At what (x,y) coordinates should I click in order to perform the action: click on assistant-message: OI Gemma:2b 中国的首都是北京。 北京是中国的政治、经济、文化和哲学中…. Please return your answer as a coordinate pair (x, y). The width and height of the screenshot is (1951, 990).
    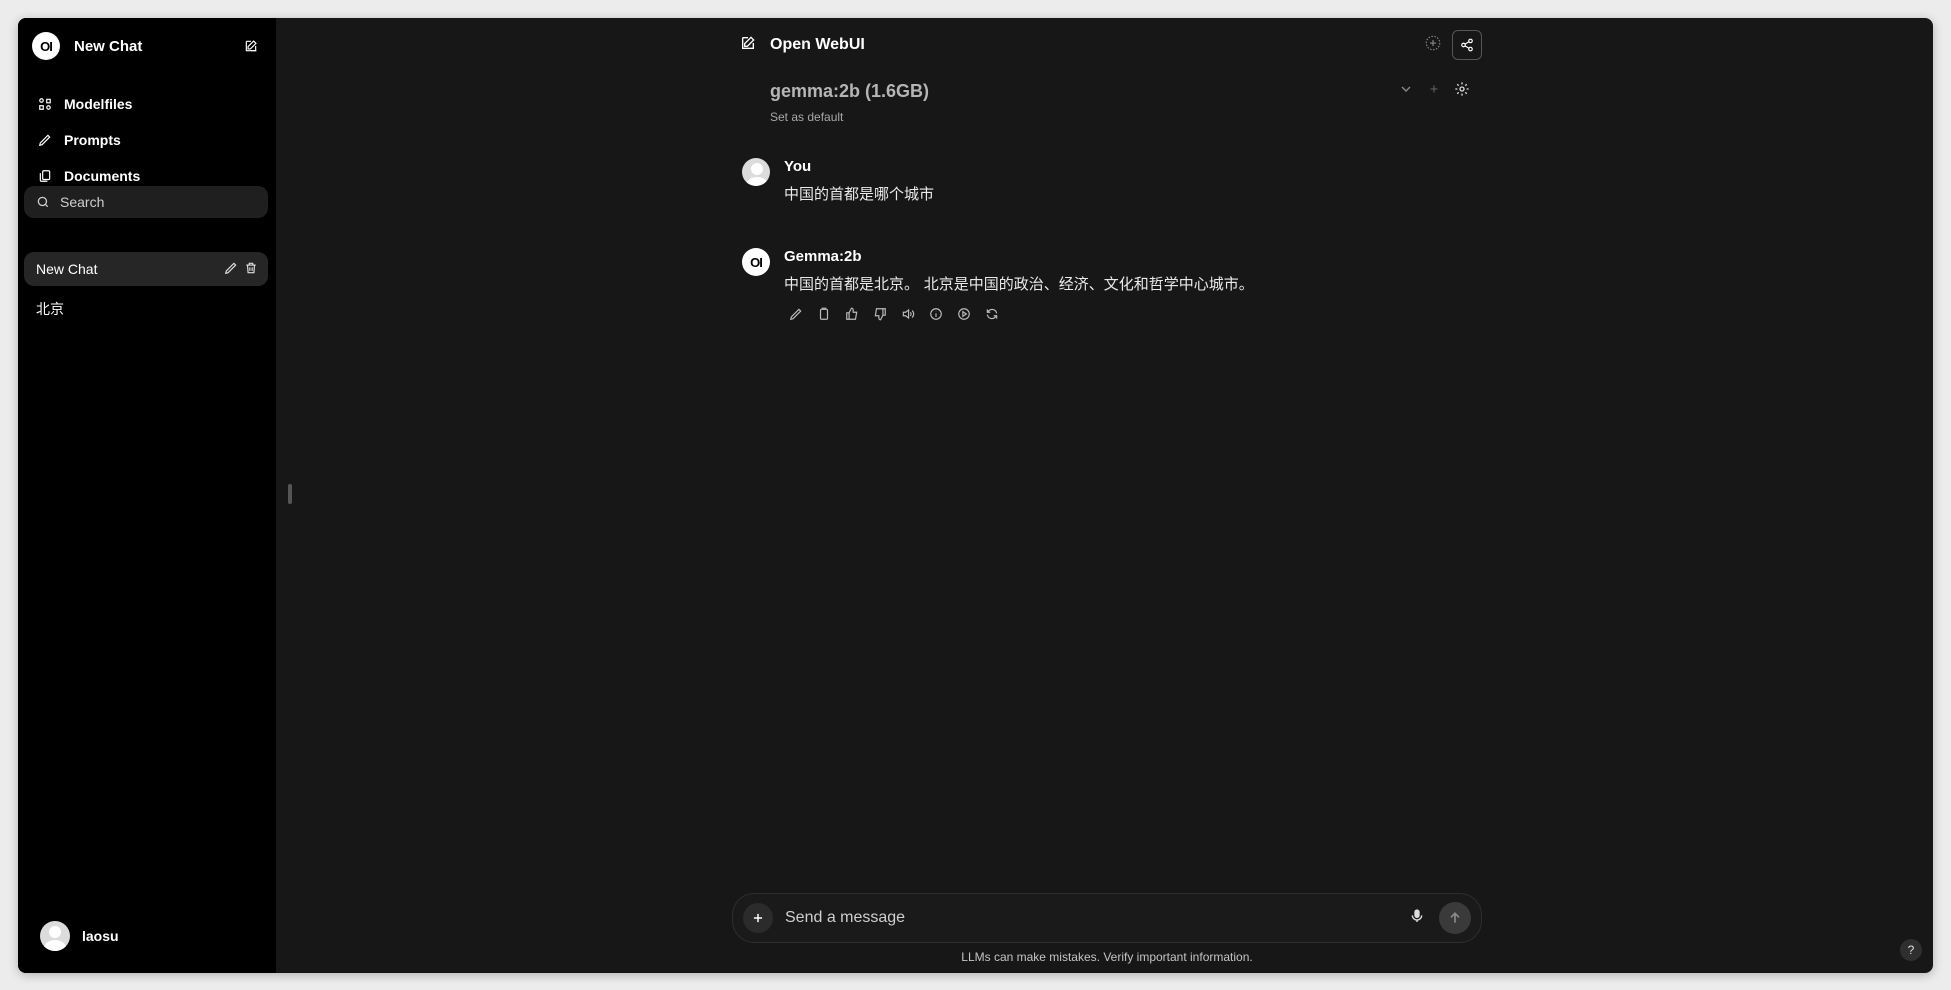
    Looking at the image, I should click on (998, 285).